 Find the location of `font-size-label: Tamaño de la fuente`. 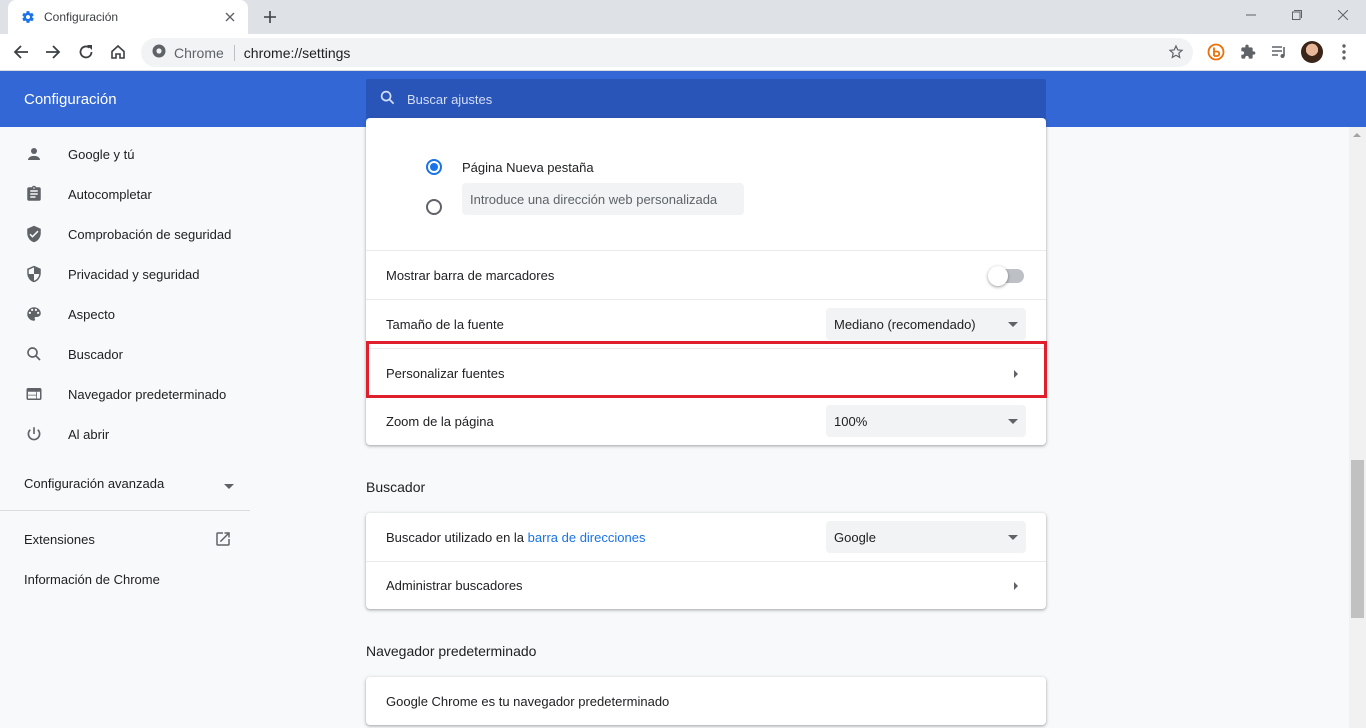

font-size-label: Tamaño de la fuente is located at coordinates (445, 324).